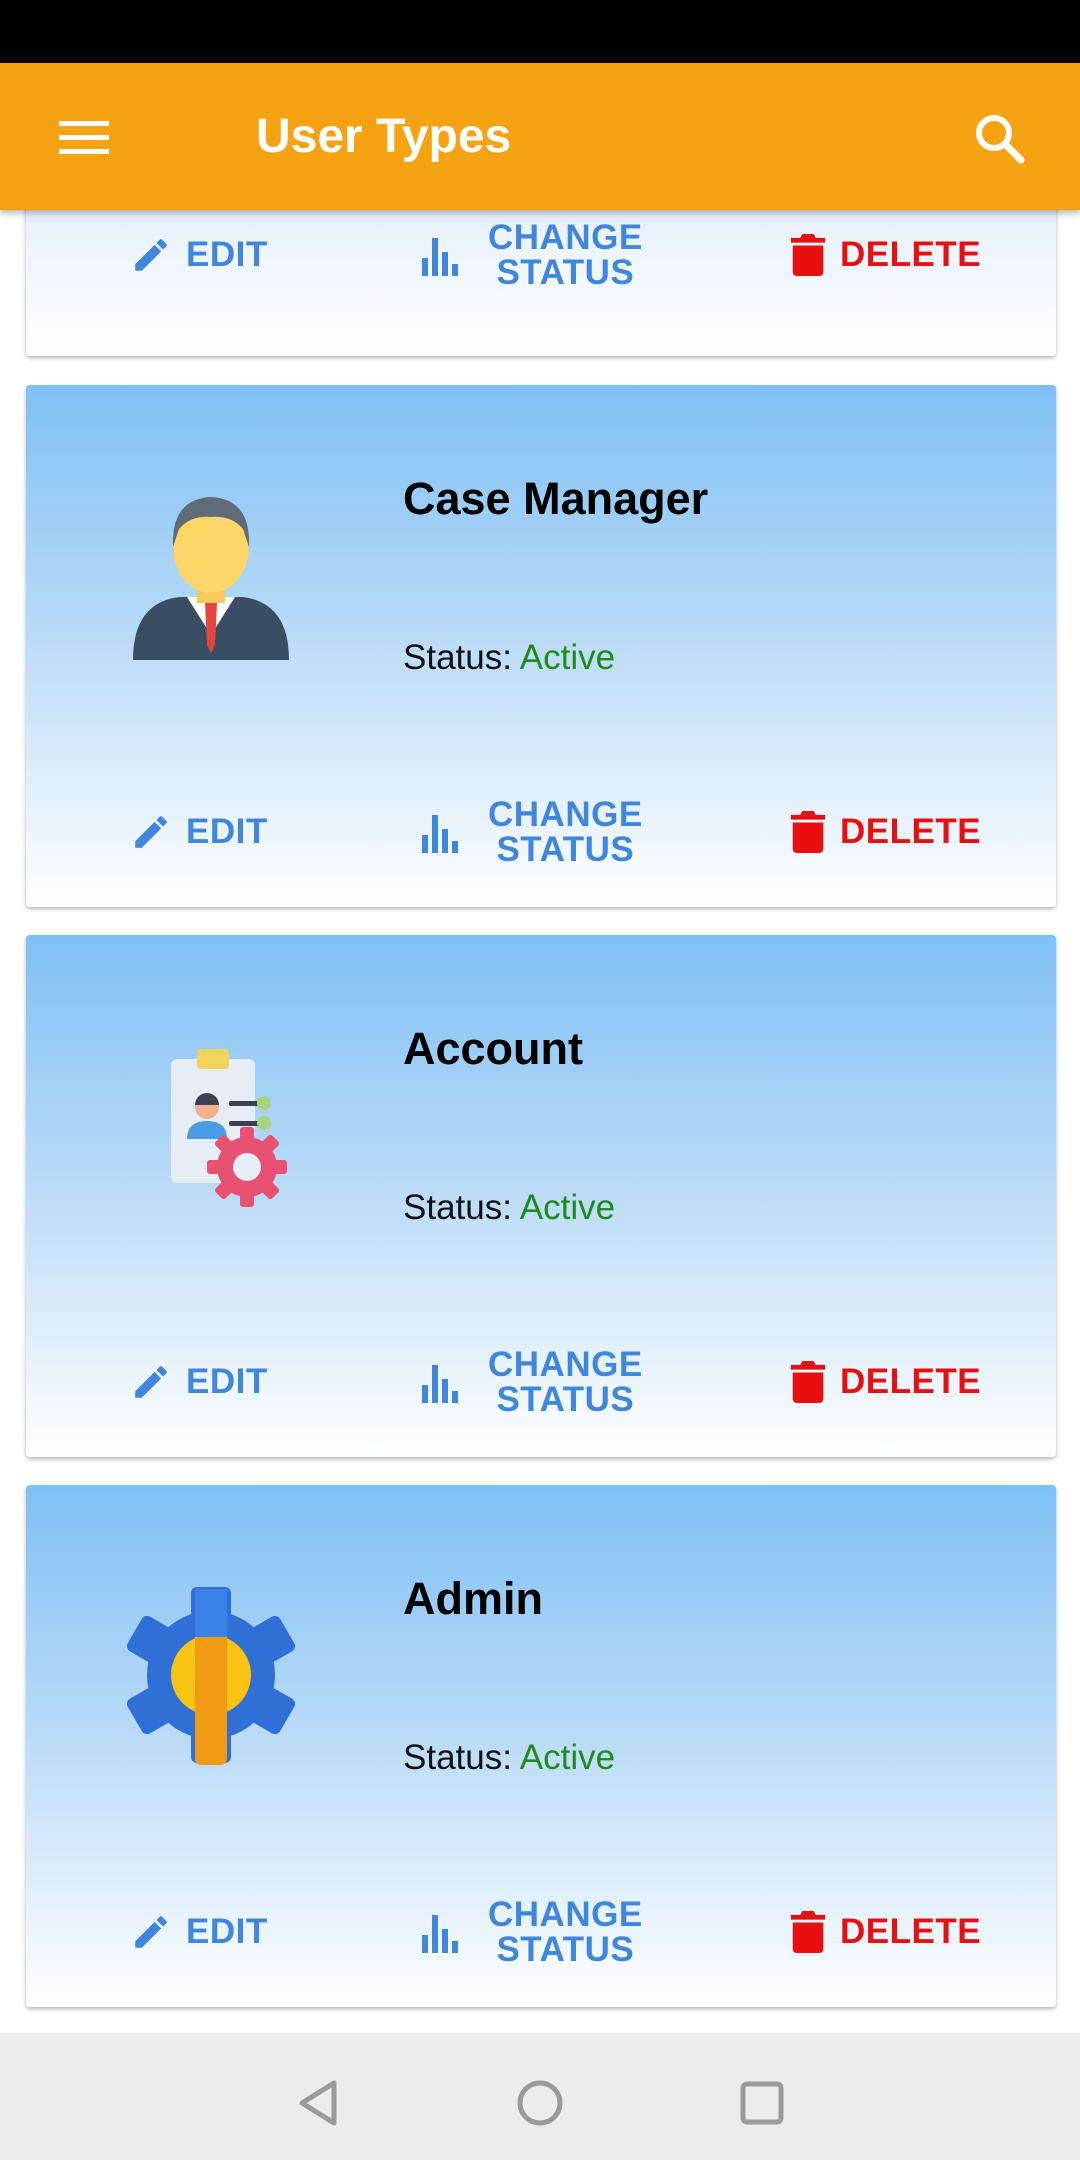  Describe the element at coordinates (211, 575) in the screenshot. I see `businessman-avatar-icon` at that location.